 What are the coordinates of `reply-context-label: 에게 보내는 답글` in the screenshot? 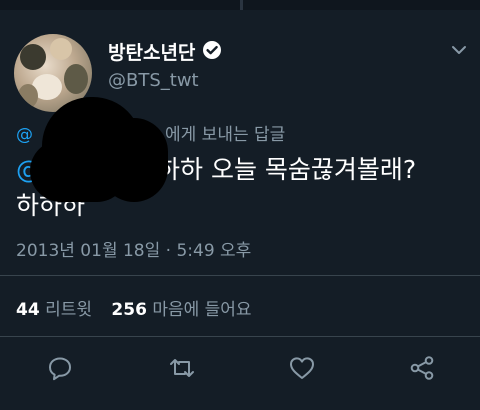 It's located at (225, 135).